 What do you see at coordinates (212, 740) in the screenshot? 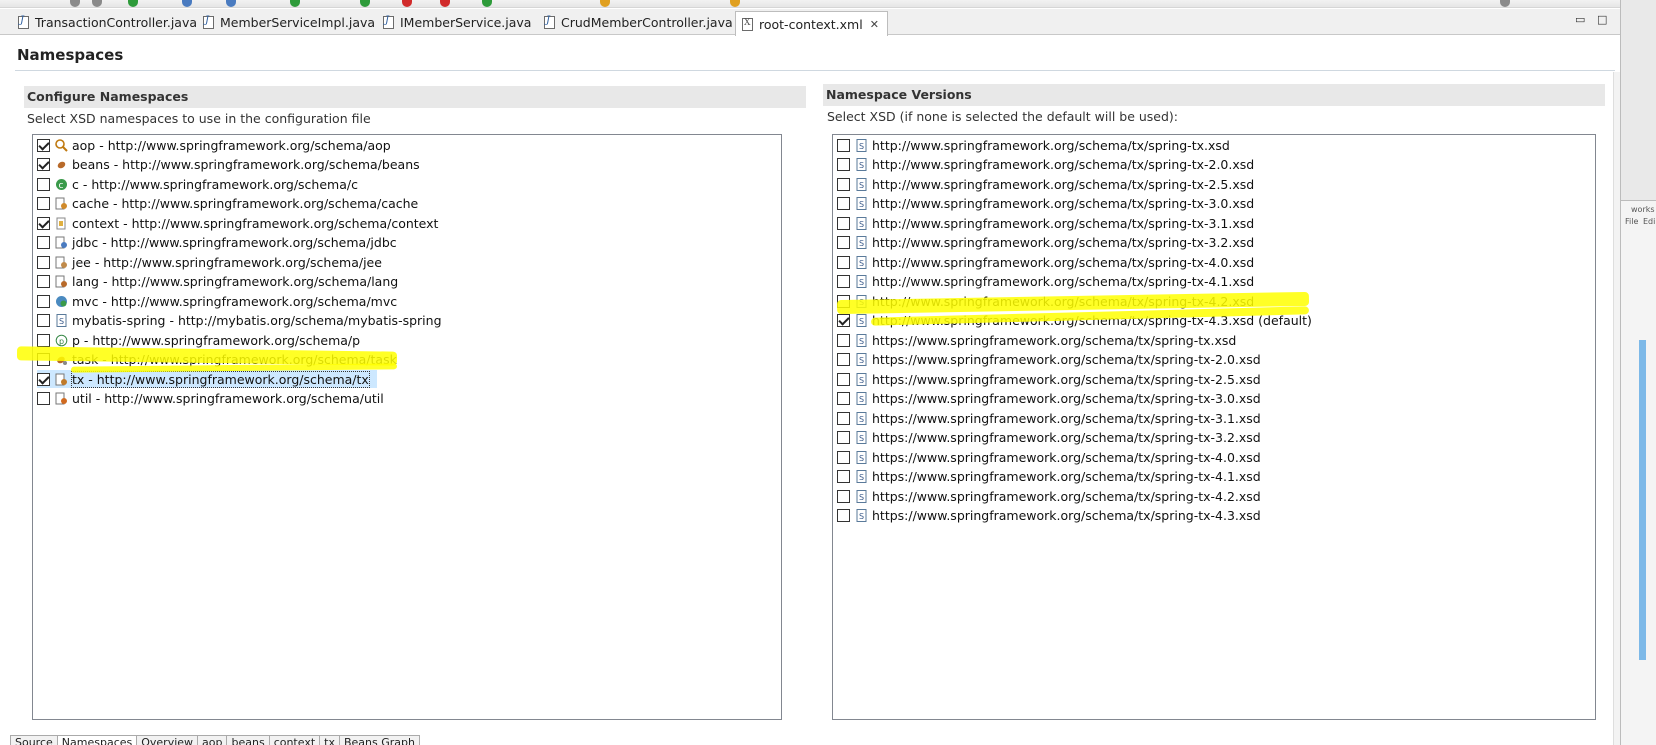
I see `page-tab-aop: aop` at bounding box center [212, 740].